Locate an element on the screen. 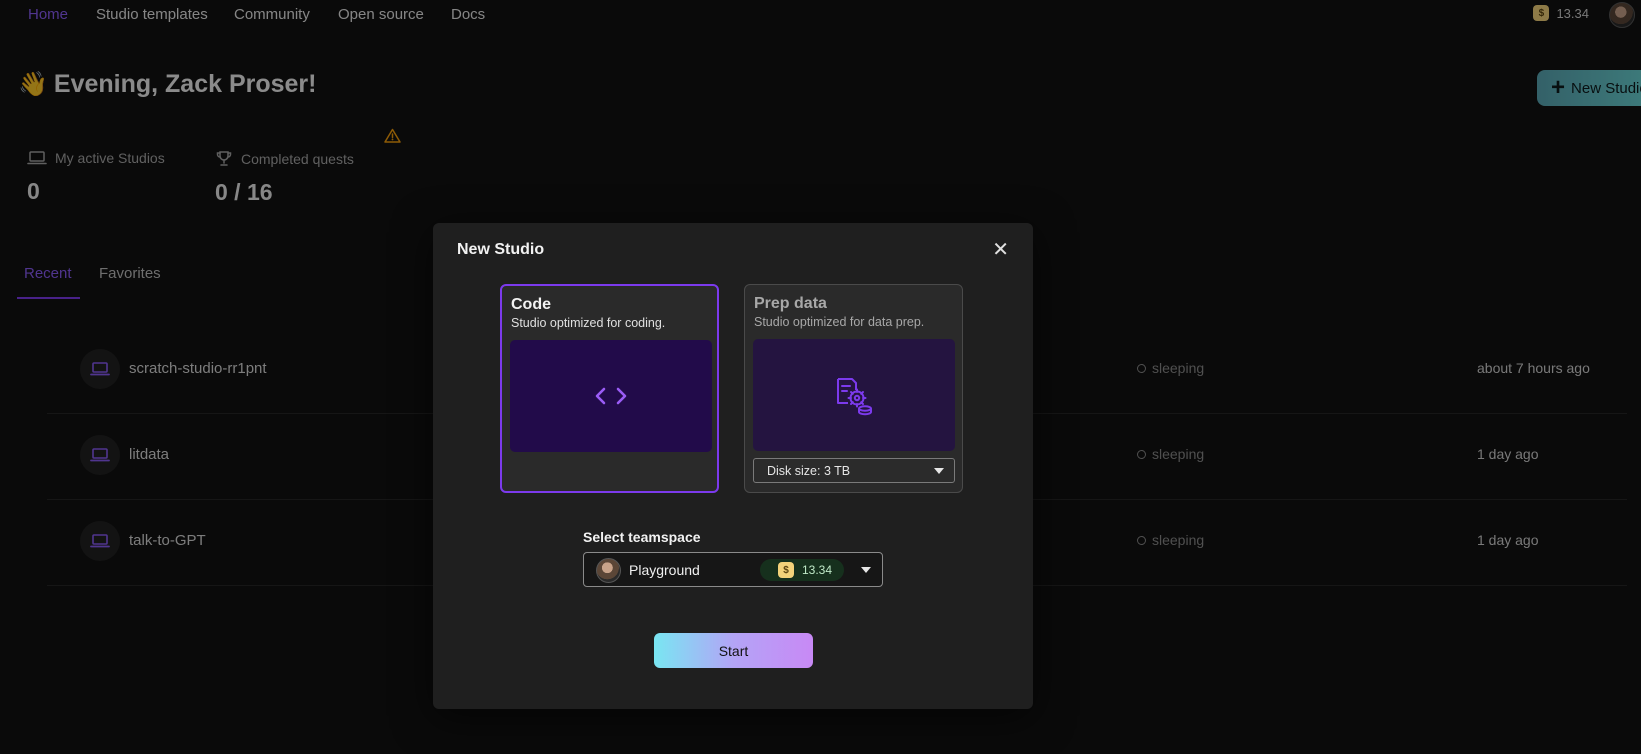 This screenshot has height=754, width=1641. teamspace-name: Playground is located at coordinates (664, 570).